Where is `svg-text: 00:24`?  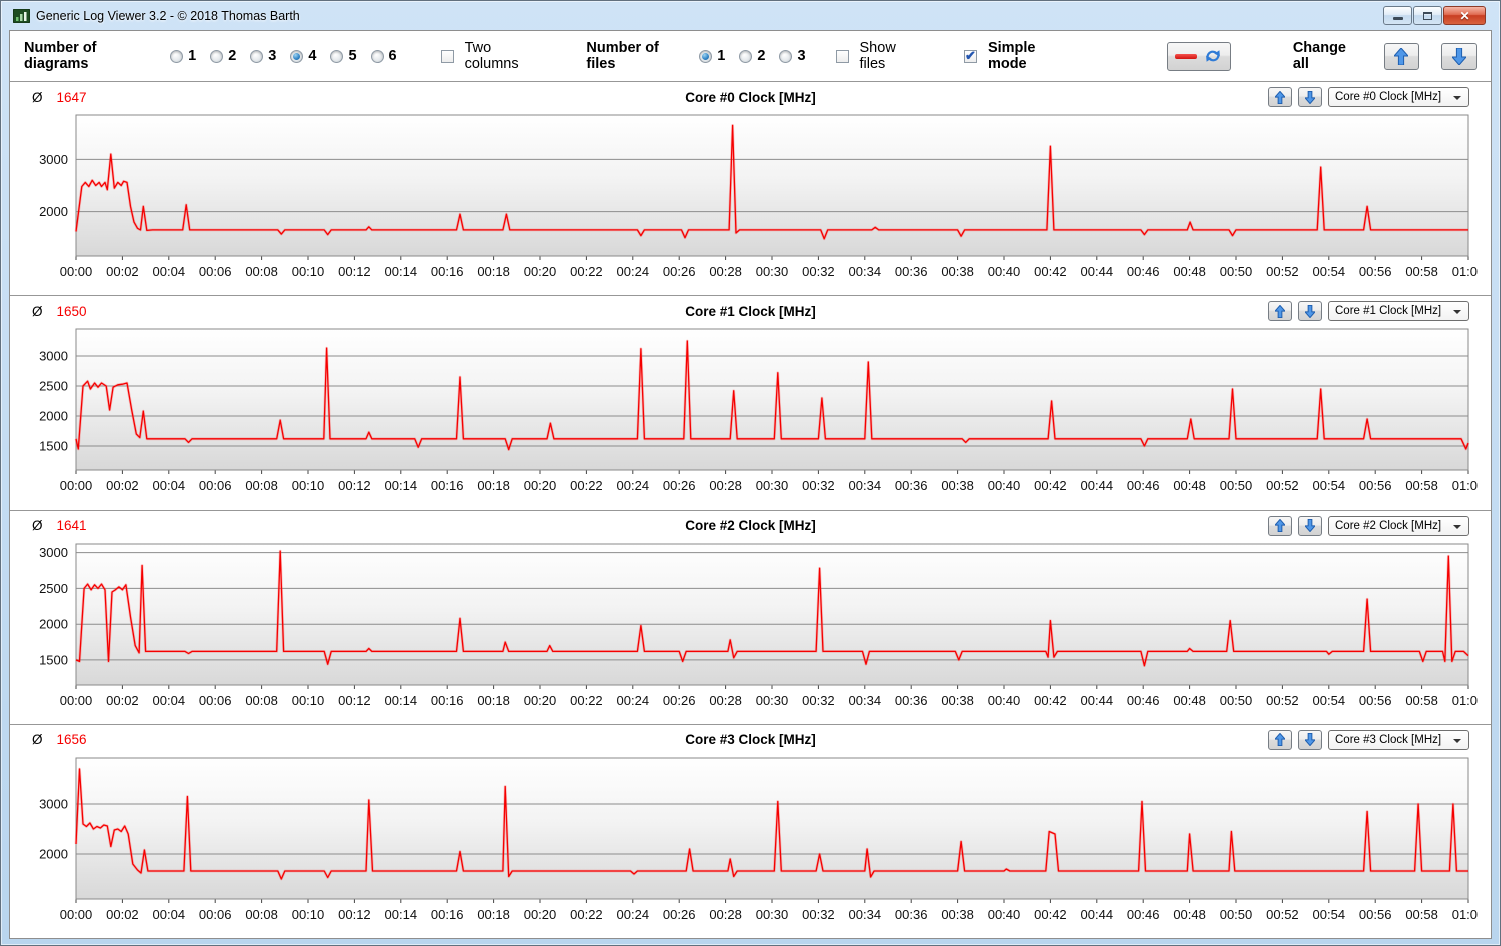 svg-text: 00:24 is located at coordinates (633, 914).